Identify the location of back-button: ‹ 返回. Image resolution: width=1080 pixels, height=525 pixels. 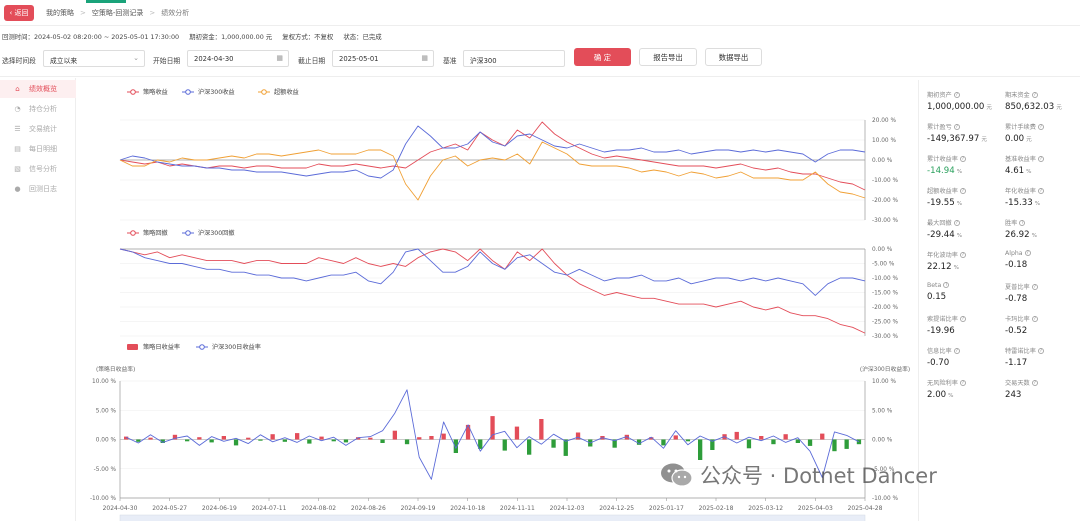
(19, 13).